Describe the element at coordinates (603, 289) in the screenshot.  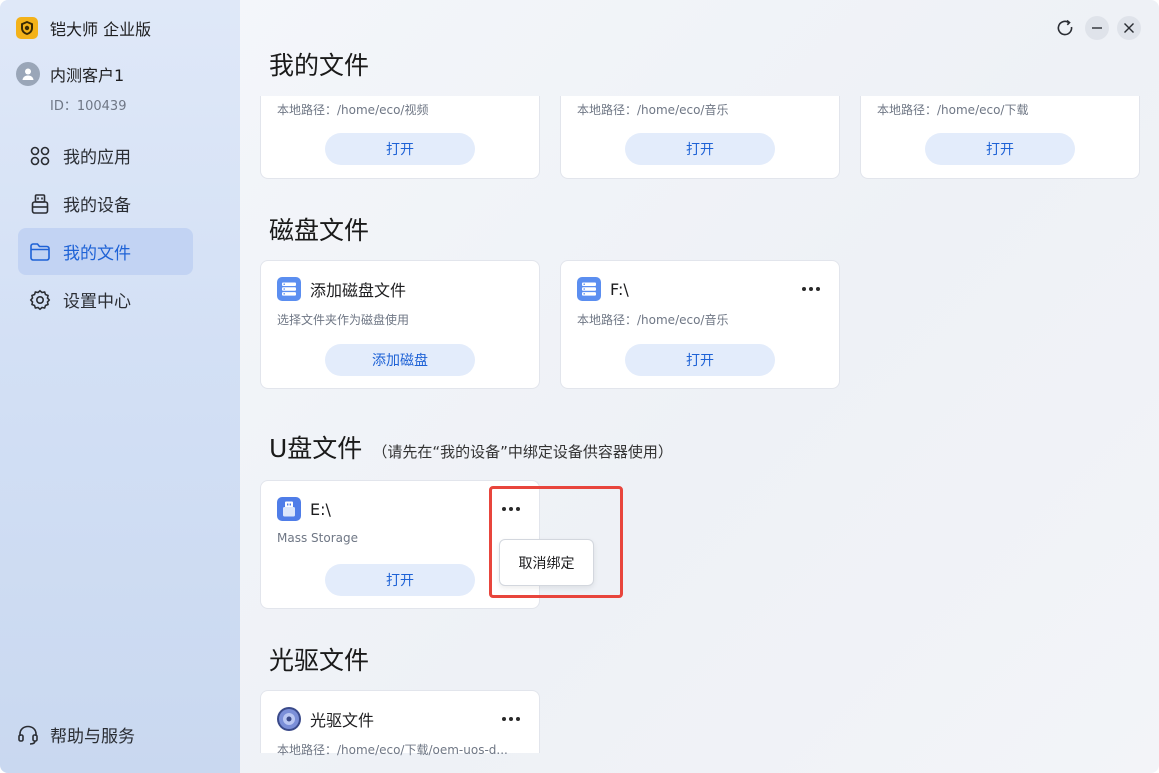
I see `card-head: F:\` at that location.